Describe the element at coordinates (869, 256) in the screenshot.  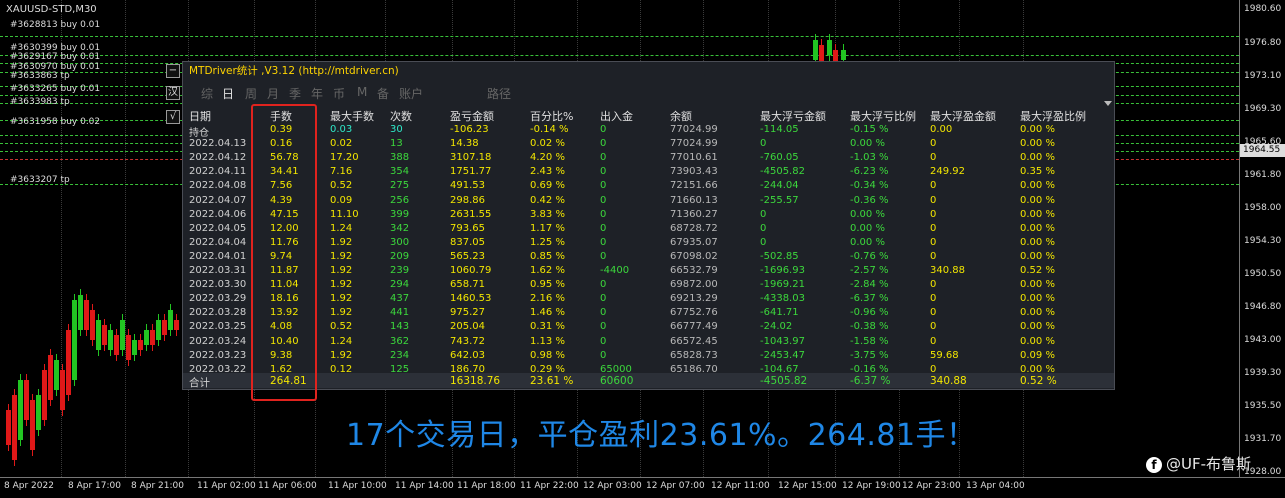
I see `cell-max-float-loss-pct: -0.76 %` at that location.